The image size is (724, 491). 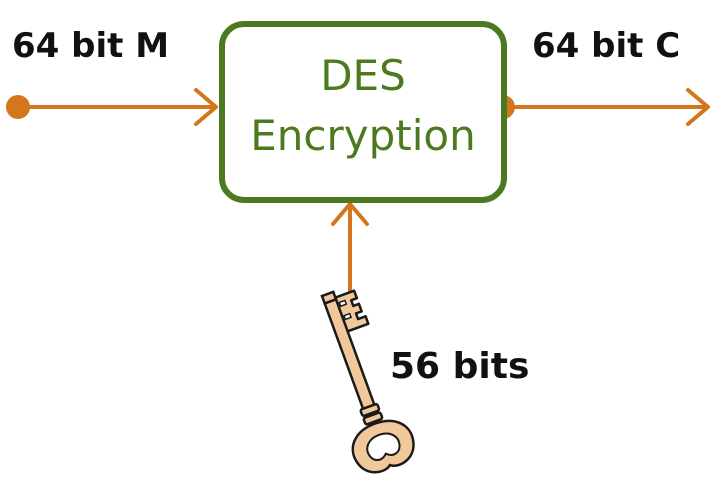 I want to click on des-encryption-box: DES Encryption, so click(x=363, y=112).